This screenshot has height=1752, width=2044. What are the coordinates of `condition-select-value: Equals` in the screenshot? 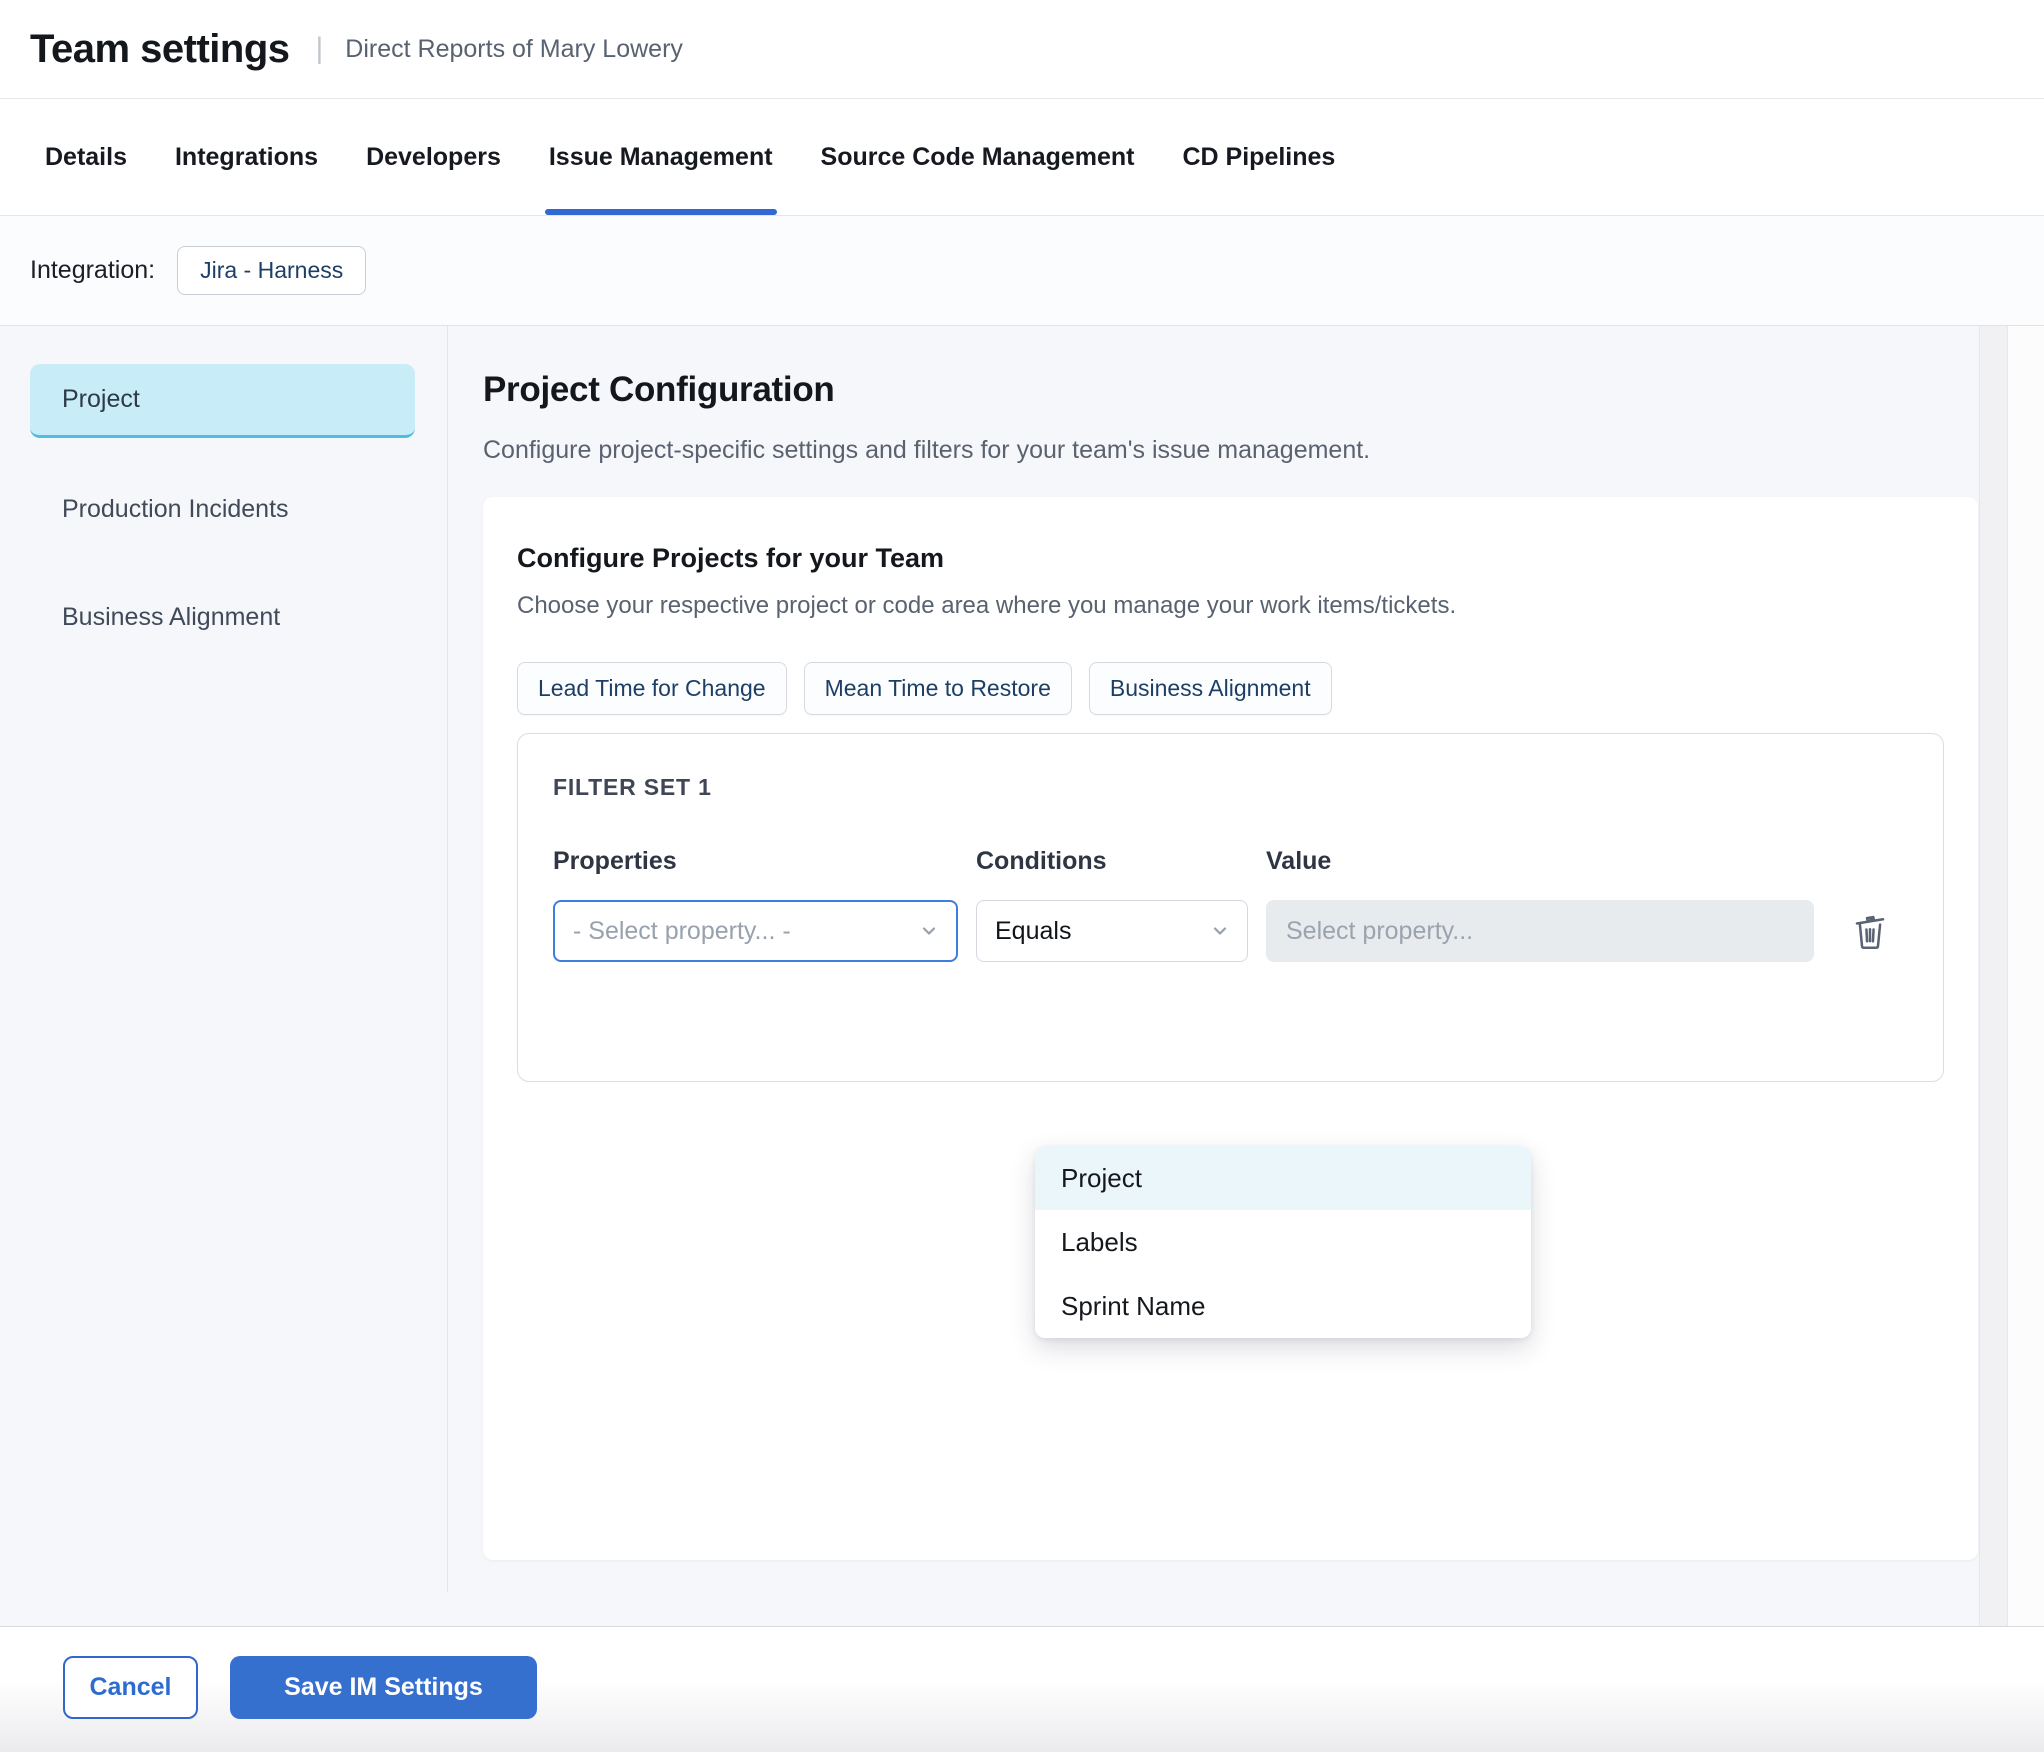 It's located at (1033, 930).